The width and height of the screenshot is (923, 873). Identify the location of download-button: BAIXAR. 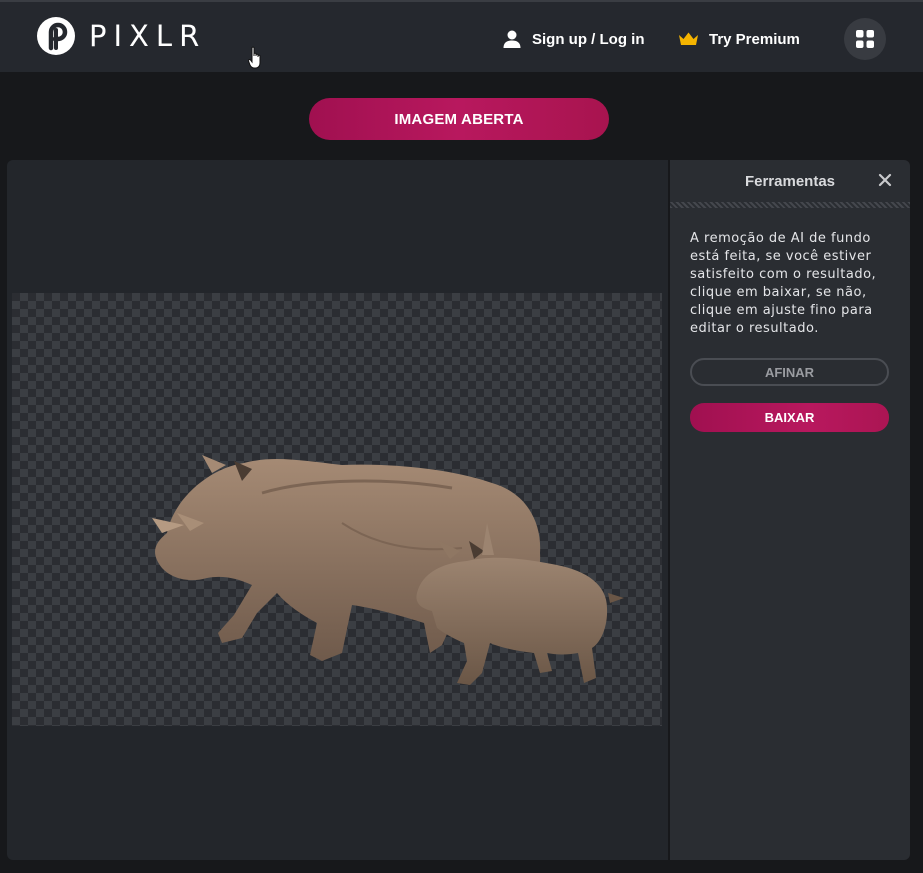
(789, 417).